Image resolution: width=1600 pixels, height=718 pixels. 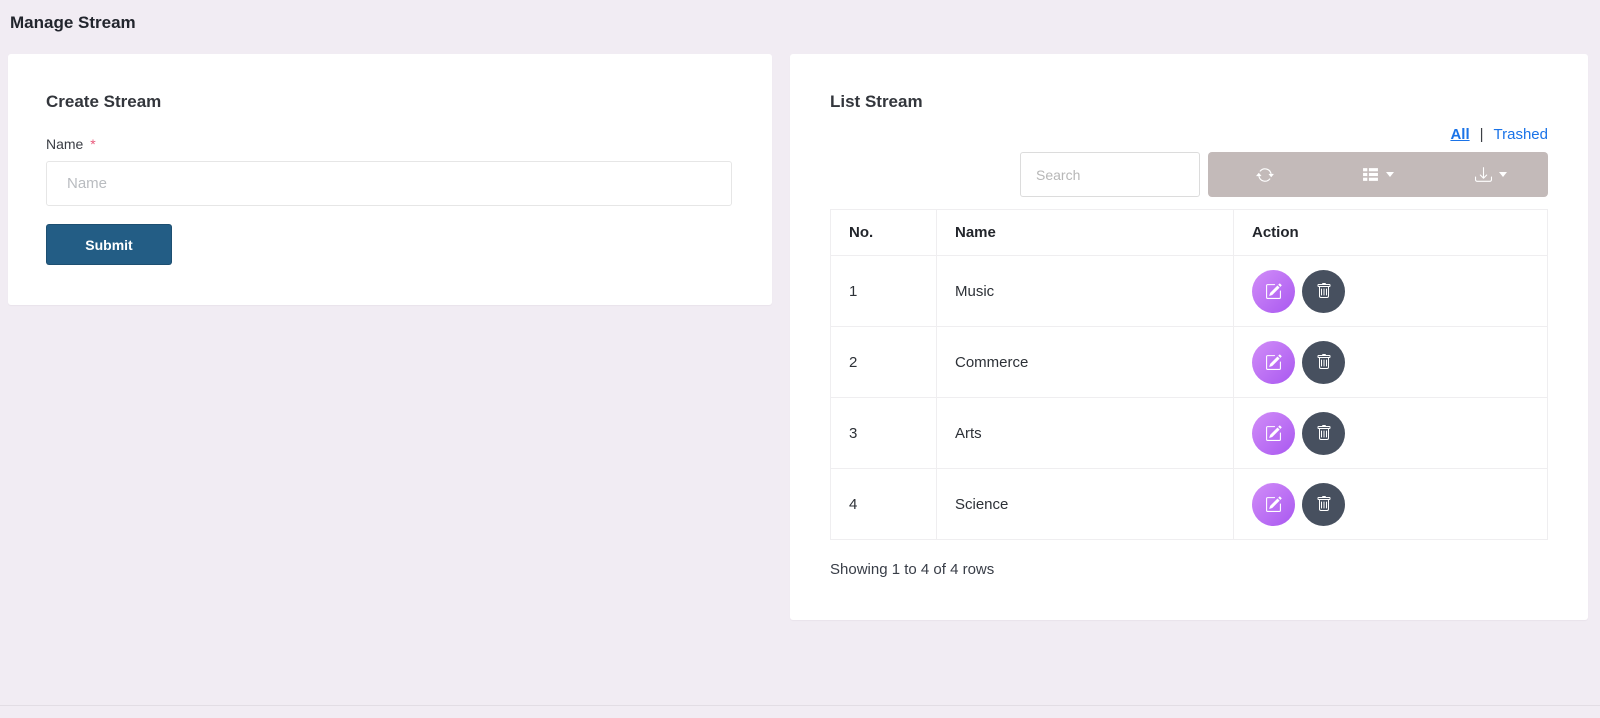 What do you see at coordinates (1110, 174) in the screenshot?
I see `search-input` at bounding box center [1110, 174].